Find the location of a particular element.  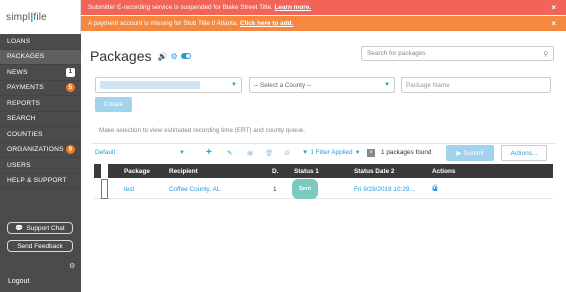

sidebar-item-label: COUNTIES is located at coordinates (25, 134).